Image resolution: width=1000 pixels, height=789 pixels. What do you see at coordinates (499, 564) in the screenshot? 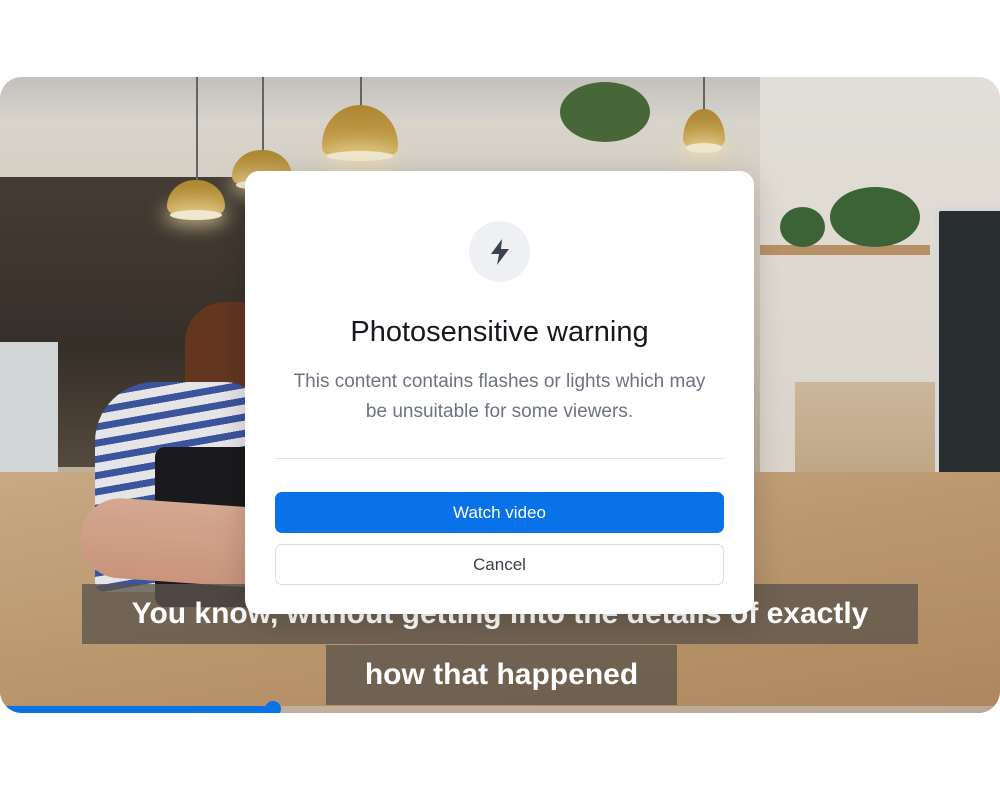
I see `cancel-button: Cancel` at bounding box center [499, 564].